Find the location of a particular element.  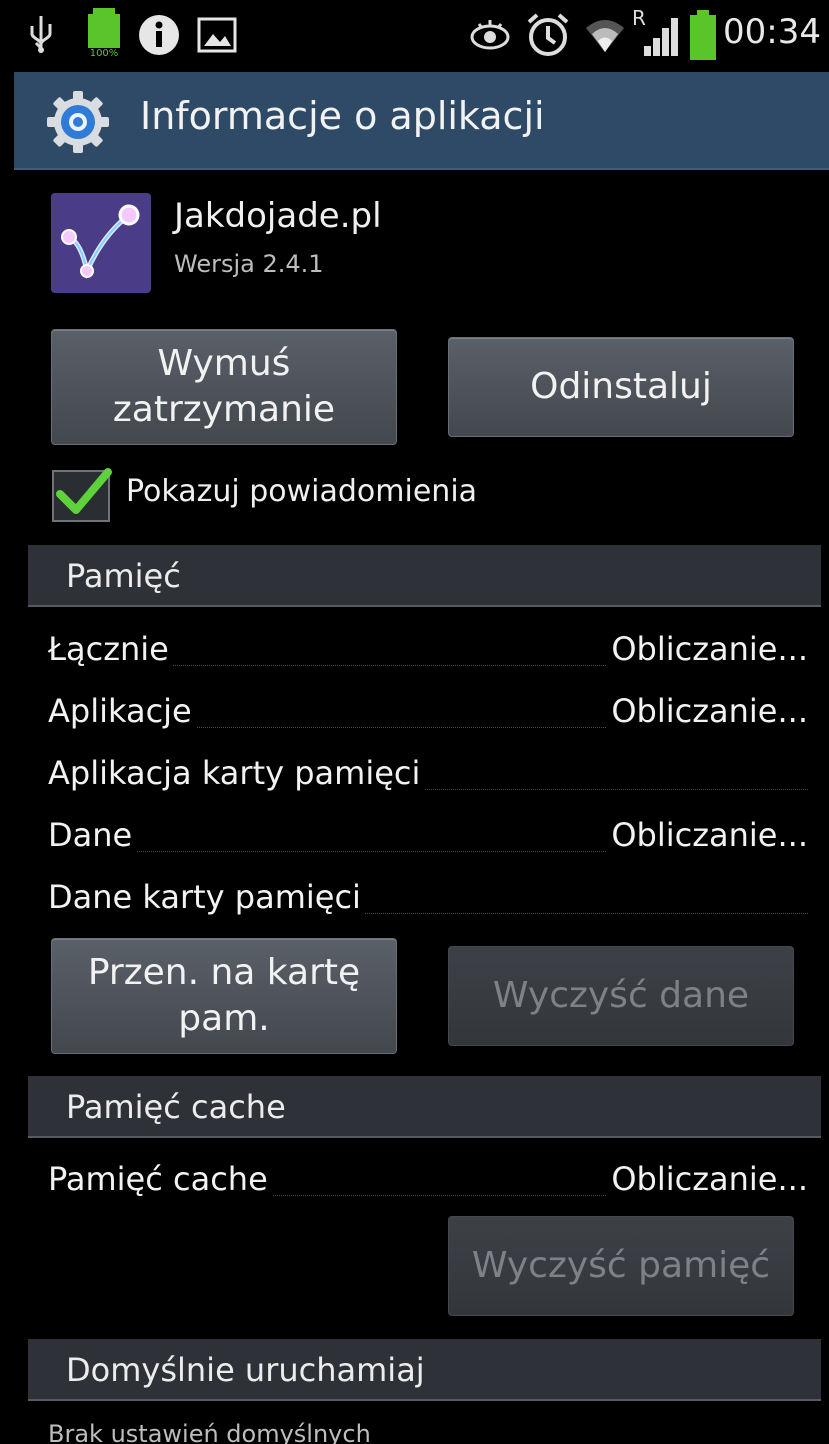

section-title: Domyślnie uruchamiaj is located at coordinates (245, 1370).